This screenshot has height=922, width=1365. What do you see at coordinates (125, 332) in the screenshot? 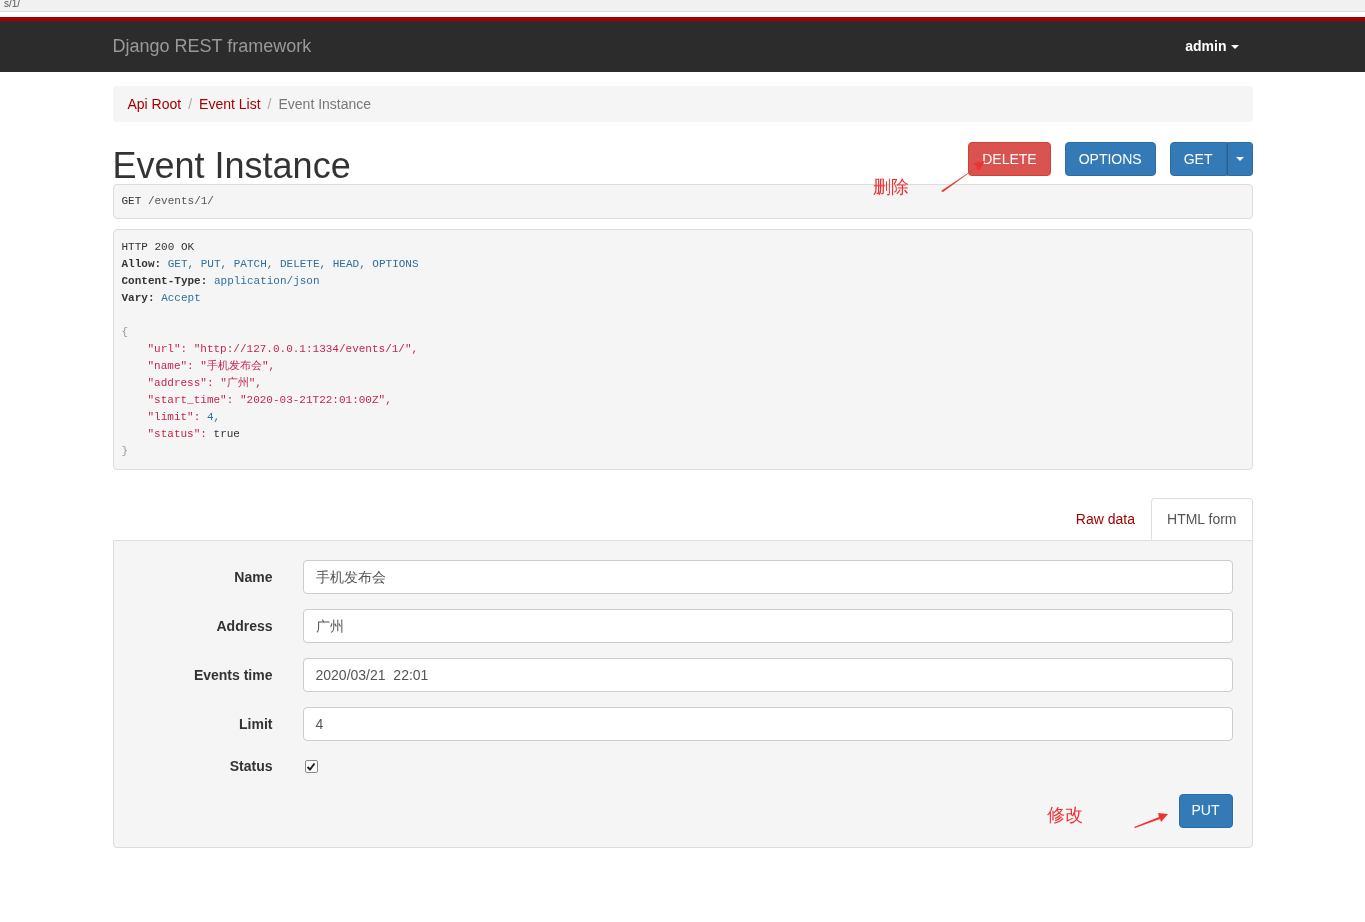
I see `json-brace: {` at bounding box center [125, 332].